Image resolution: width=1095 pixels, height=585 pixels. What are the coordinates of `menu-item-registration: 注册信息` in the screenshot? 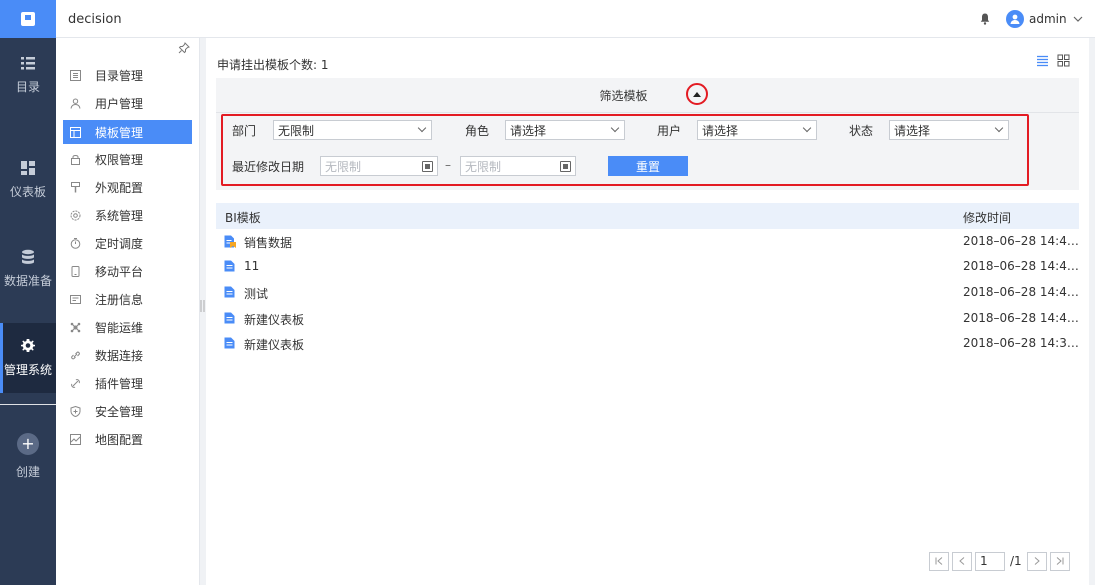 It's located at (127, 299).